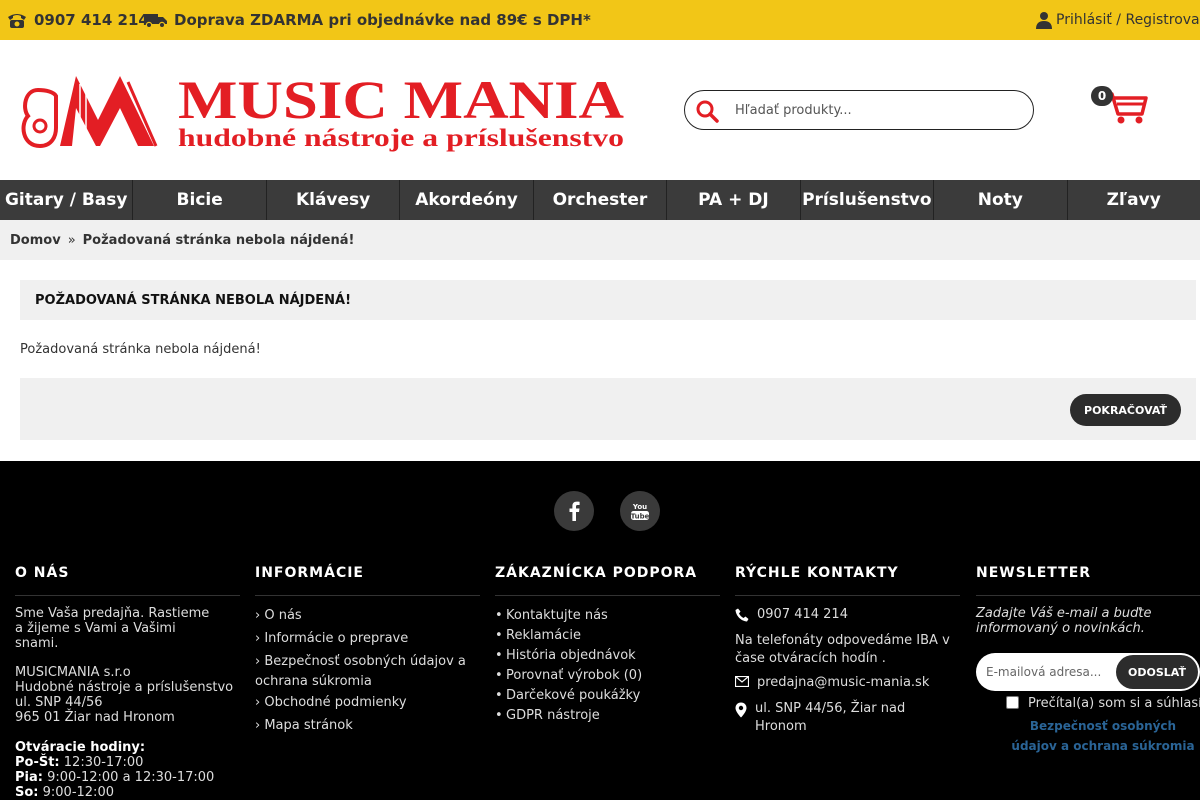 This screenshot has width=1200, height=800. What do you see at coordinates (336, 638) in the screenshot?
I see `footer-link-label: Informácie o preprave` at bounding box center [336, 638].